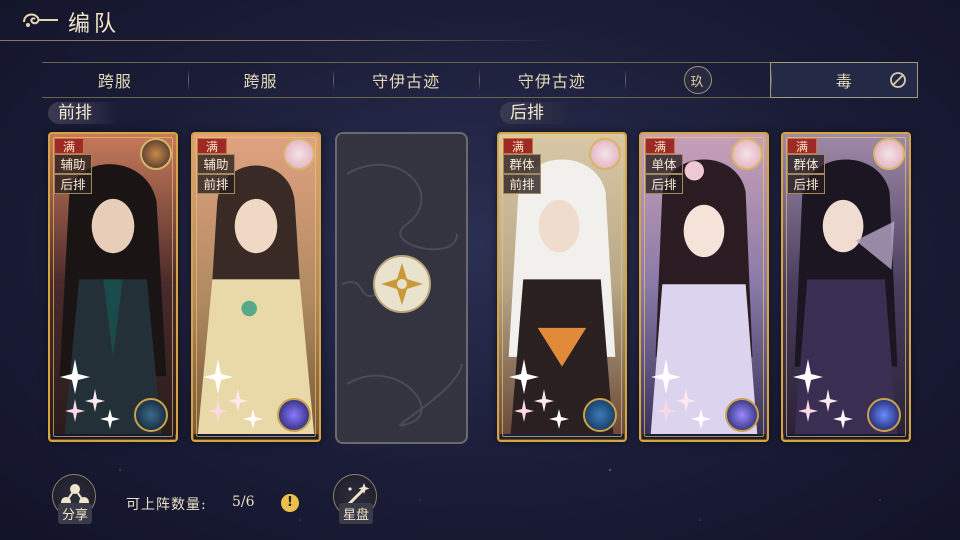  What do you see at coordinates (704, 287) in the screenshot?
I see `character-card: 满 单体 后排` at bounding box center [704, 287].